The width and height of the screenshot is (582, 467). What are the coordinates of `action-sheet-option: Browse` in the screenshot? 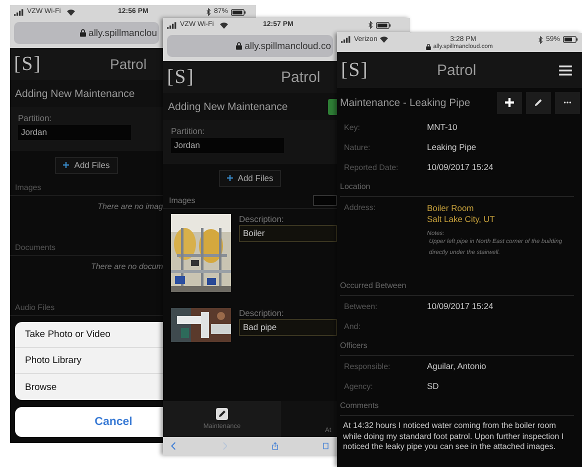 It's located at (89, 387).